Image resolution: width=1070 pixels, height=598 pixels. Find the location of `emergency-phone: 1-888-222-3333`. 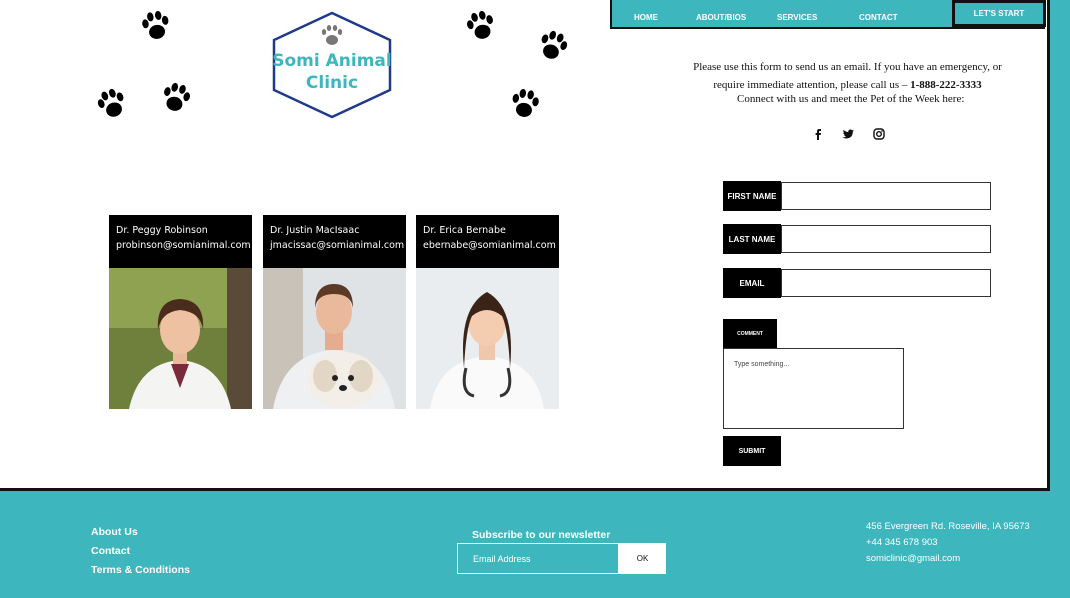

emergency-phone: 1-888-222-3333 is located at coordinates (946, 85).